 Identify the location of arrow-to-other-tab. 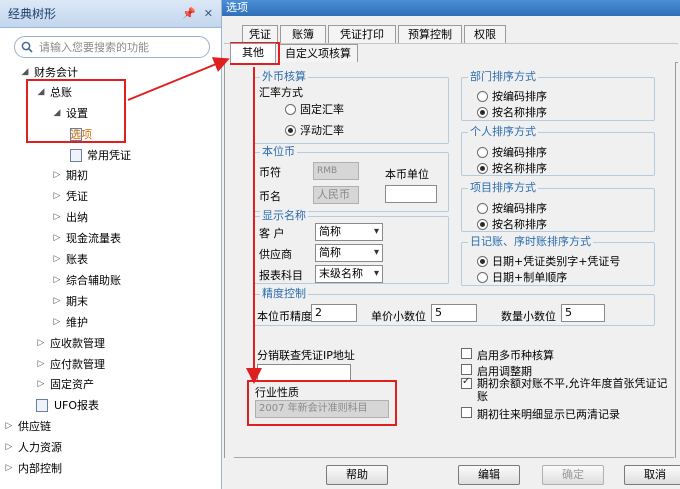
(178, 79).